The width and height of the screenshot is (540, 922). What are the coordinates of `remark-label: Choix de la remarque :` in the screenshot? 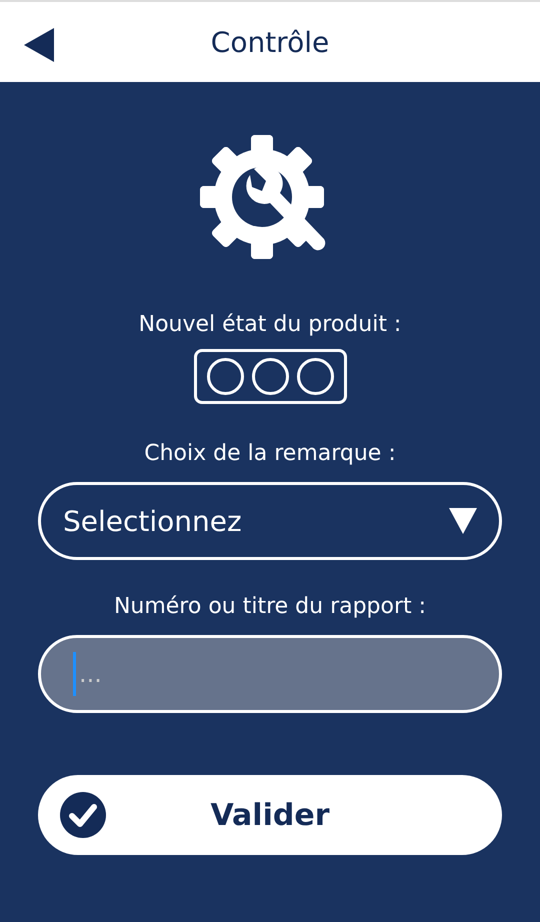 It's located at (270, 453).